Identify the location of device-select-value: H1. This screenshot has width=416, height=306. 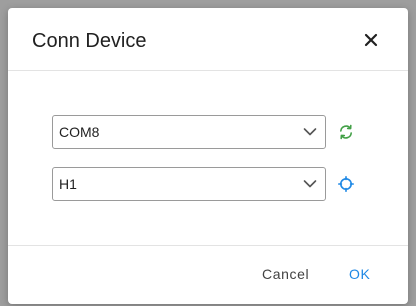
(68, 184).